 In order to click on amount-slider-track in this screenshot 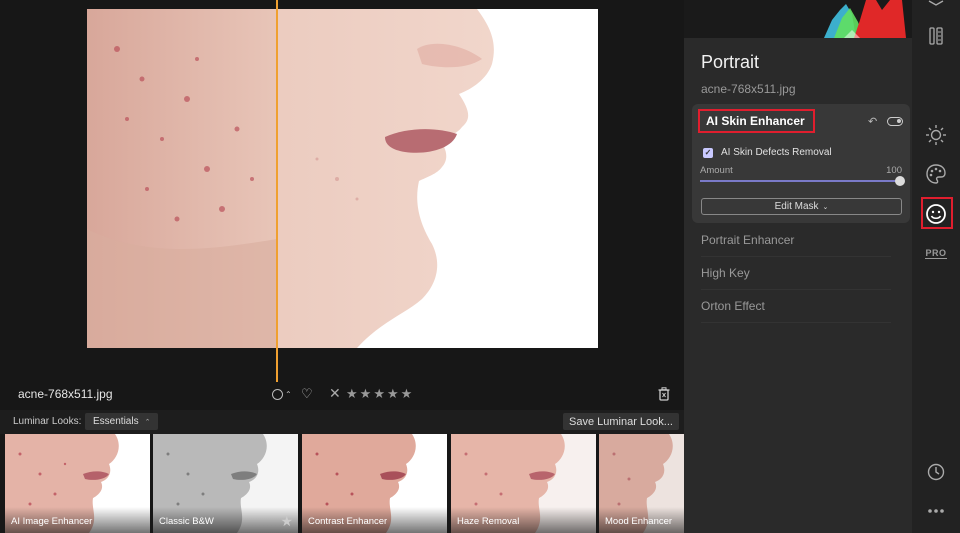, I will do `click(800, 181)`.